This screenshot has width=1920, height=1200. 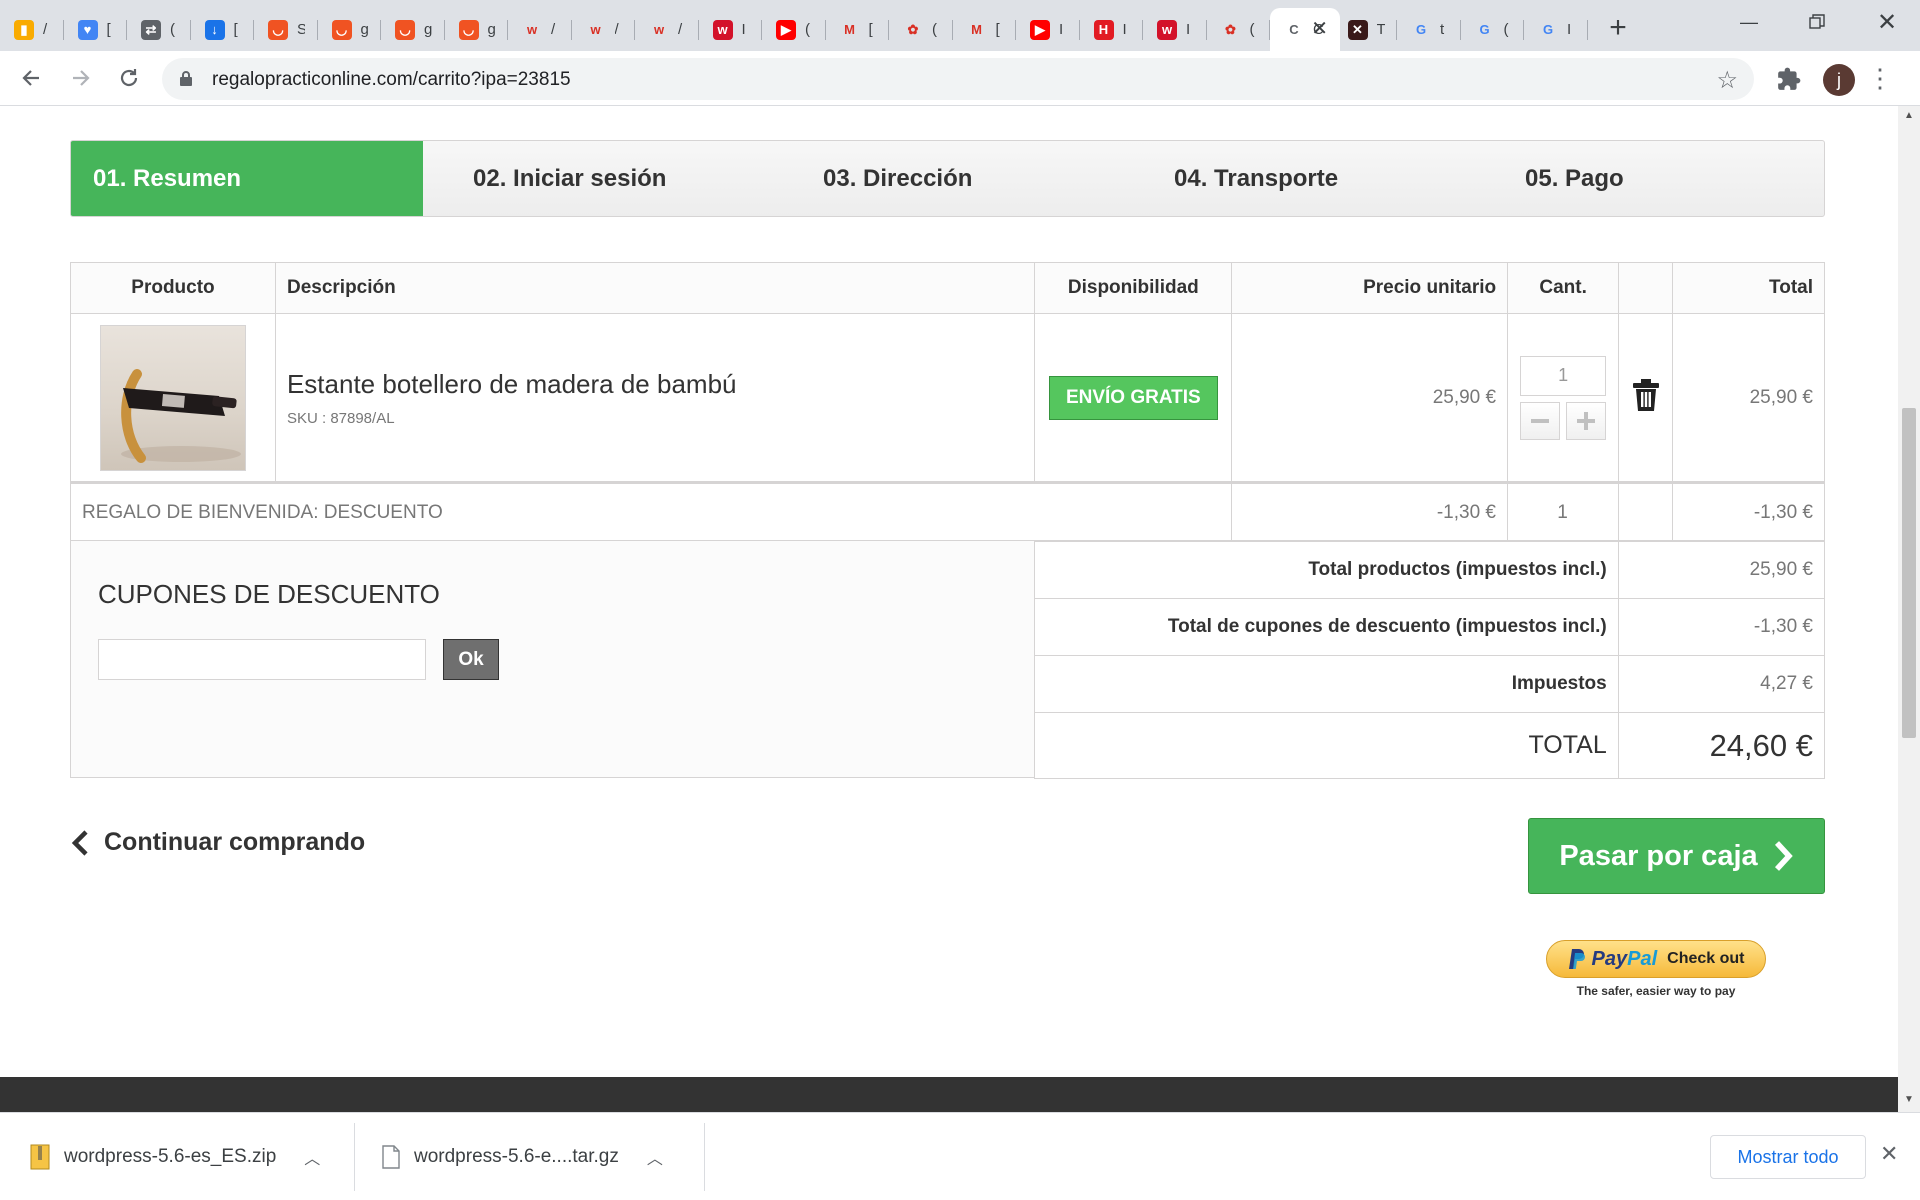 What do you see at coordinates (660, 384) in the screenshot?
I see `product-name: Estante botellero de madera de bambú` at bounding box center [660, 384].